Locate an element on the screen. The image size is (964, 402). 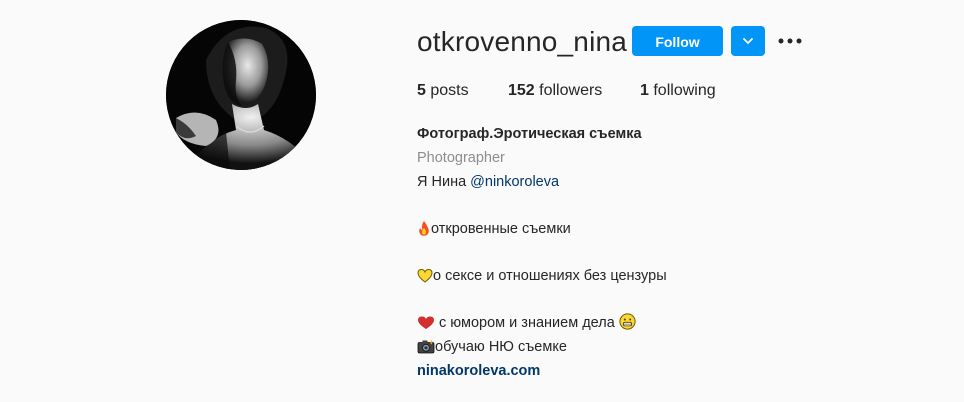
following-count: 1 is located at coordinates (644, 90).